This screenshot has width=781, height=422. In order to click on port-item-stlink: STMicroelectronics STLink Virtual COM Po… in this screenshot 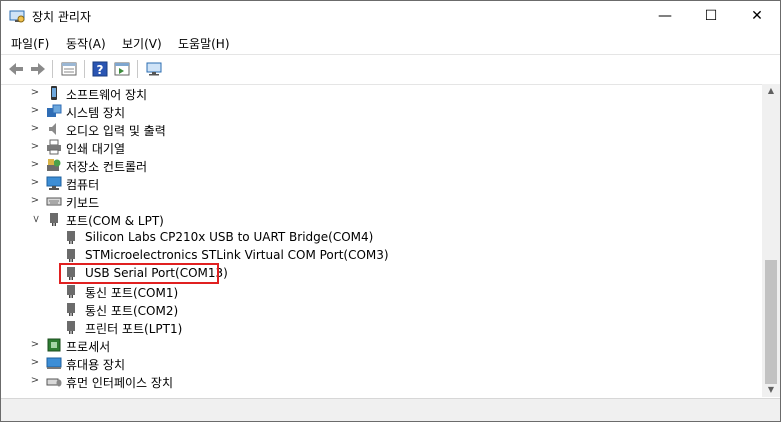, I will do `click(351, 255)`.